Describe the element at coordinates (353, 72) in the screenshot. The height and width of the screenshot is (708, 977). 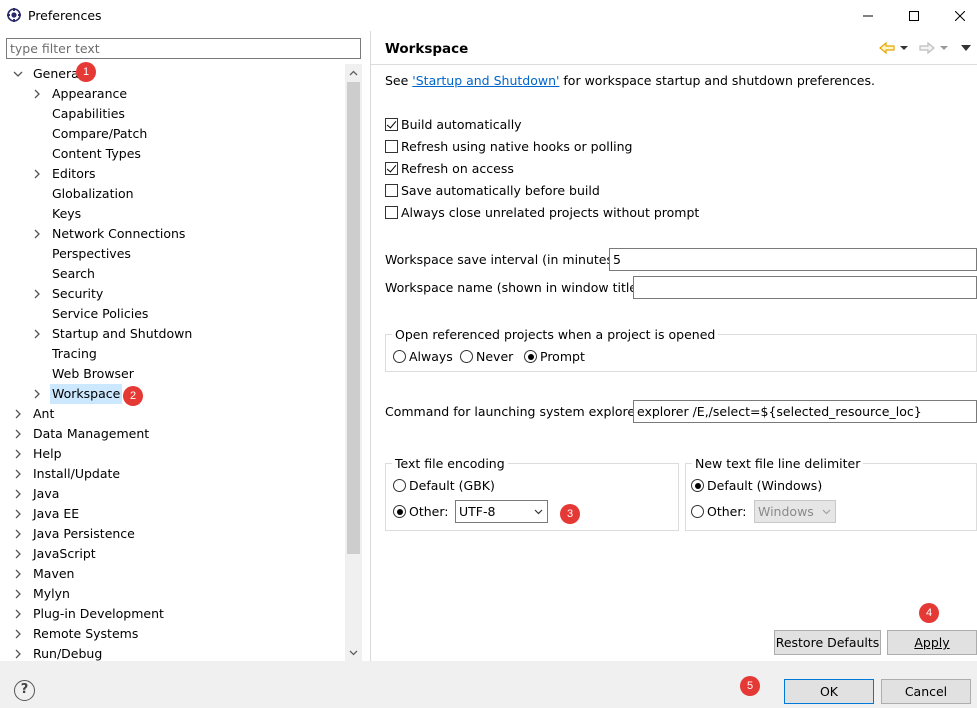
I see `scroll-up-icon` at that location.